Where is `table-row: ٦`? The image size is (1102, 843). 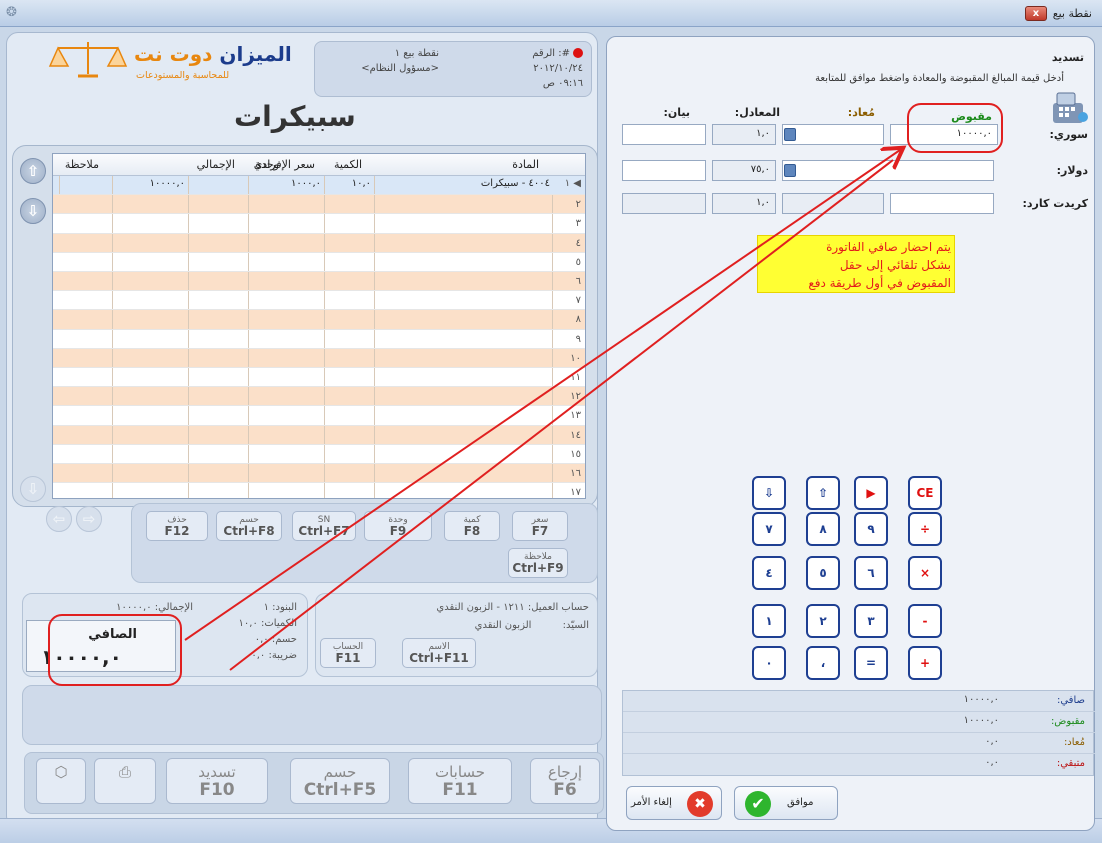 table-row: ٦ is located at coordinates (319, 282).